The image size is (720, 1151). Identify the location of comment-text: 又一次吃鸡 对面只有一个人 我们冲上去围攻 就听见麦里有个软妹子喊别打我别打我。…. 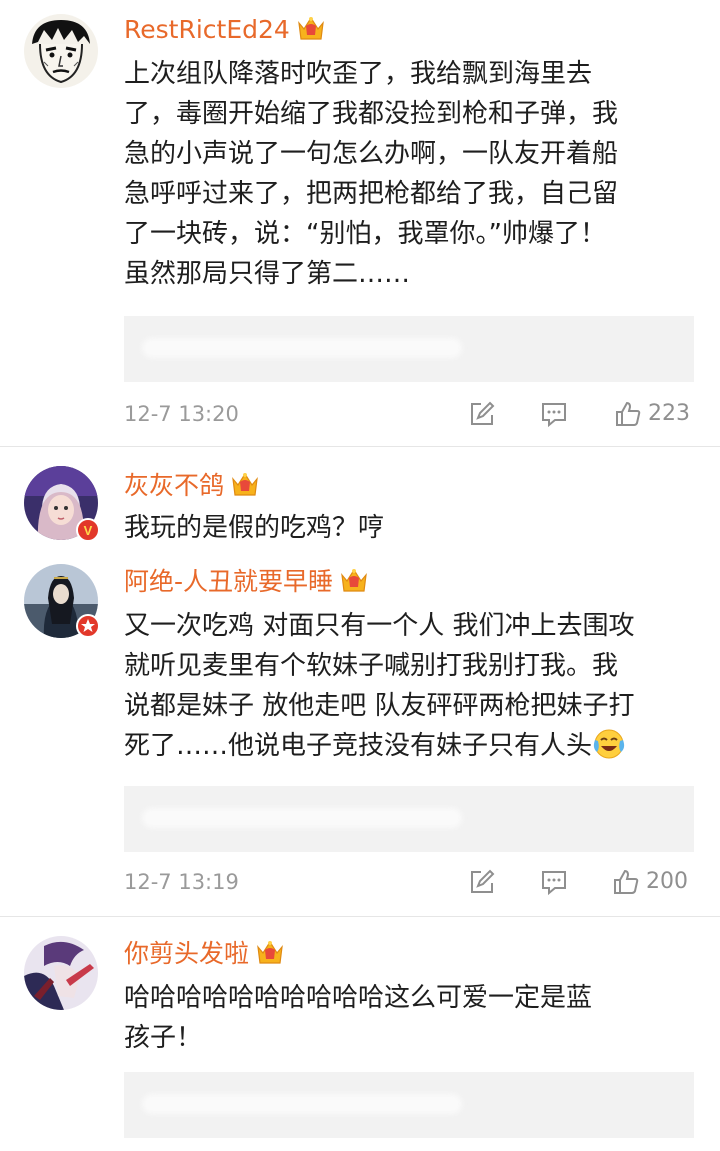
(414, 689).